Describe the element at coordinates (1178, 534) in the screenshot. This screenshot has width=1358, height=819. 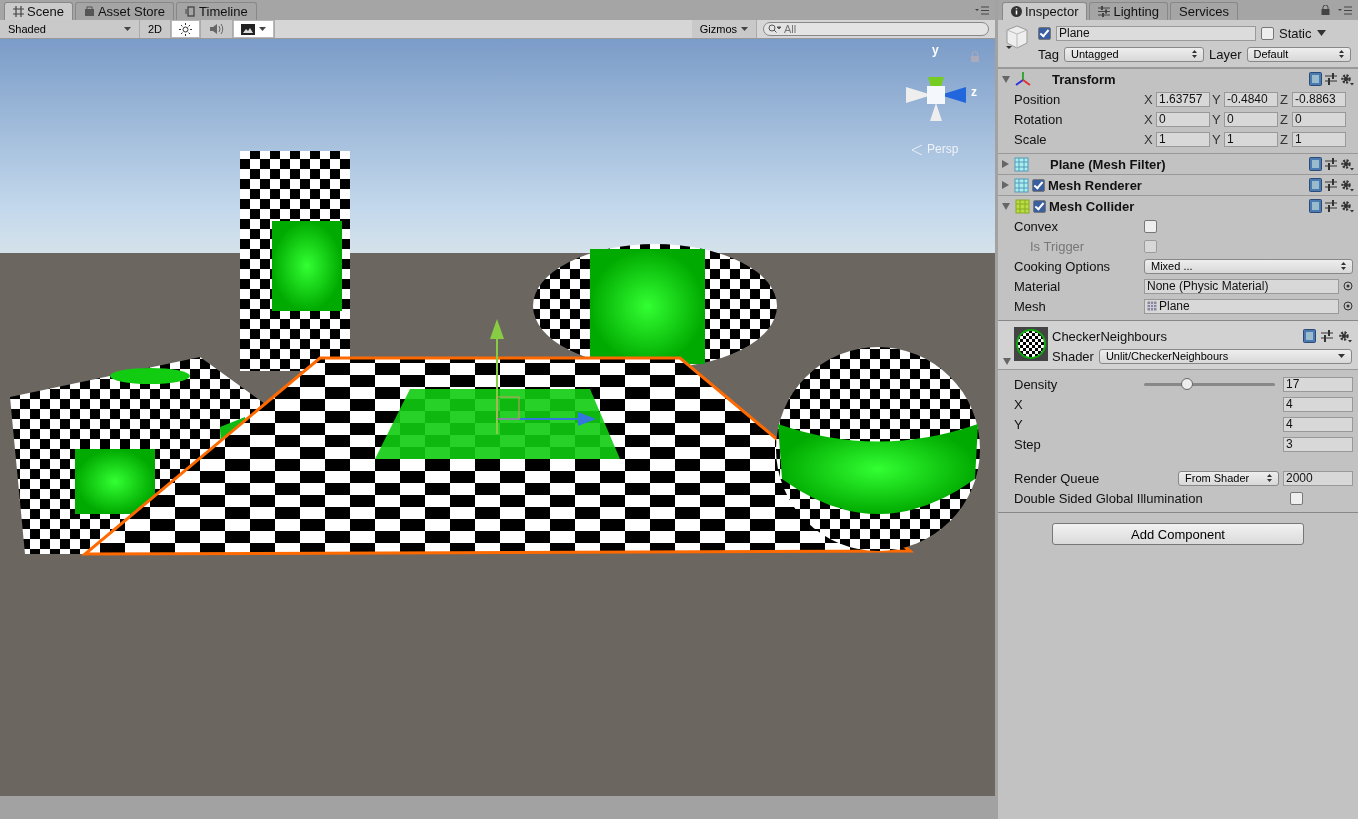
I see `add-component-button: Add Component` at that location.